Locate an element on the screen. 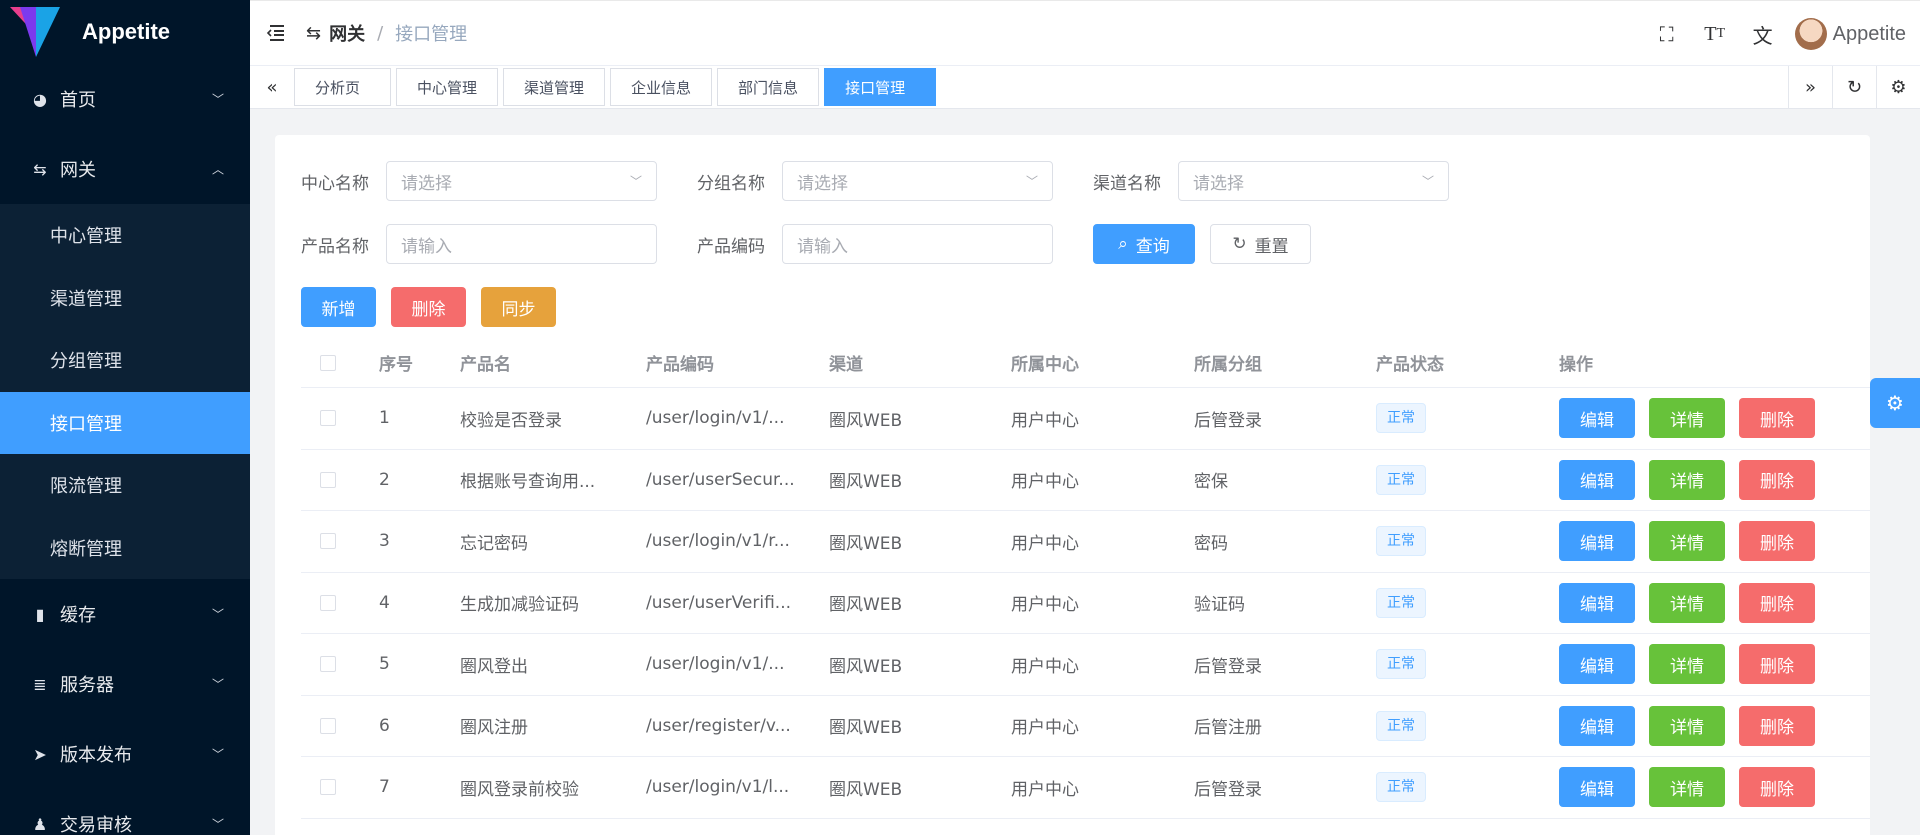 This screenshot has width=1920, height=835. sidebar-item-audit: ♟ 交易审核 ﹀ is located at coordinates (125, 812).